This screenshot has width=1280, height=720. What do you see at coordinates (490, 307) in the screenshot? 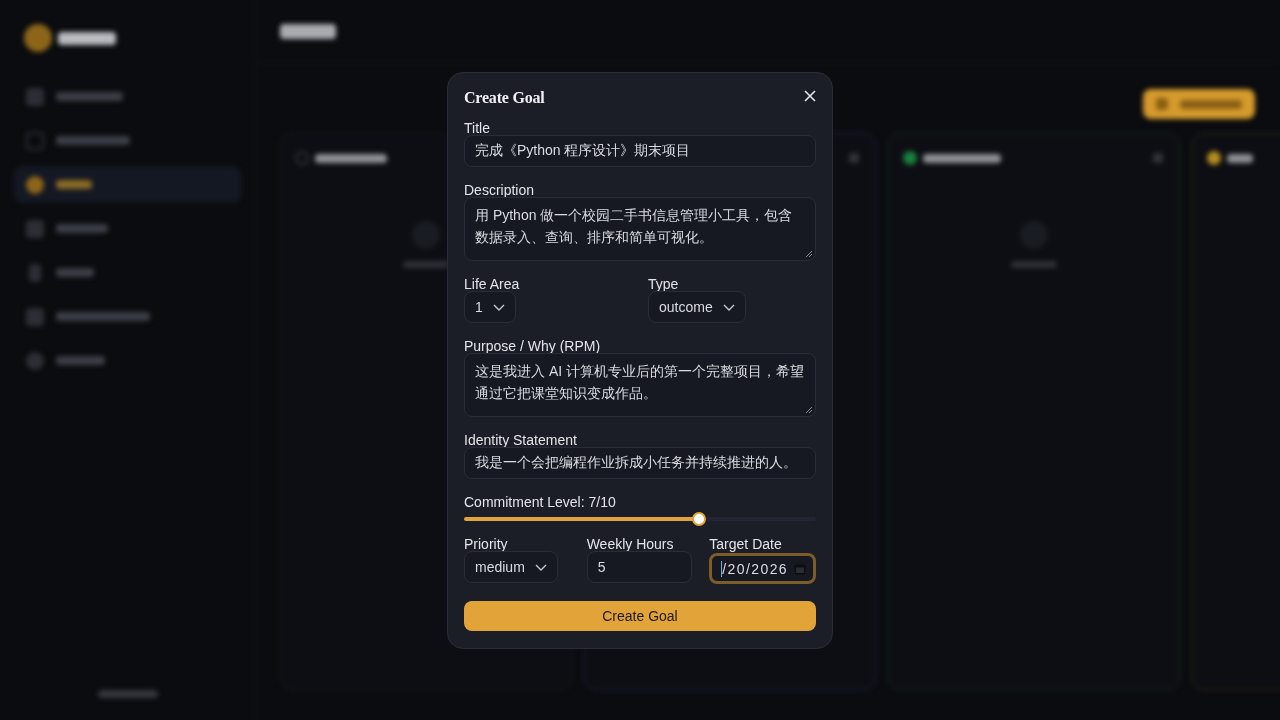
I see `dropdown: 1` at bounding box center [490, 307].